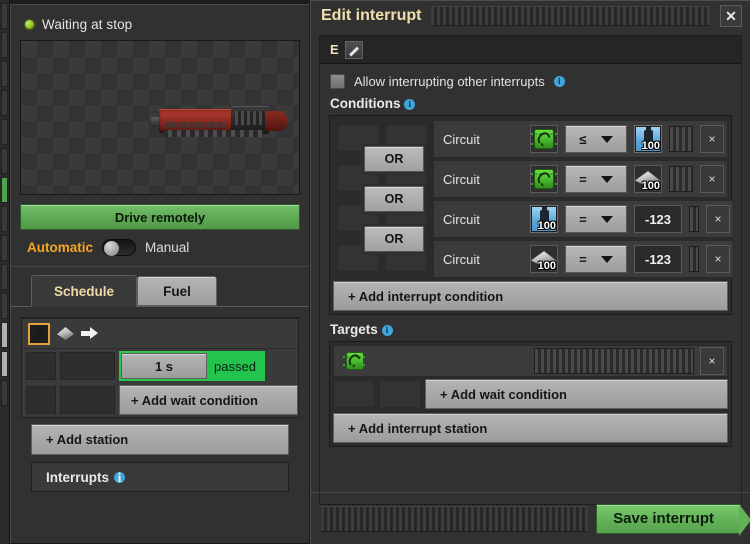  What do you see at coordinates (160, 266) in the screenshot?
I see `panel-divider` at bounding box center [160, 266].